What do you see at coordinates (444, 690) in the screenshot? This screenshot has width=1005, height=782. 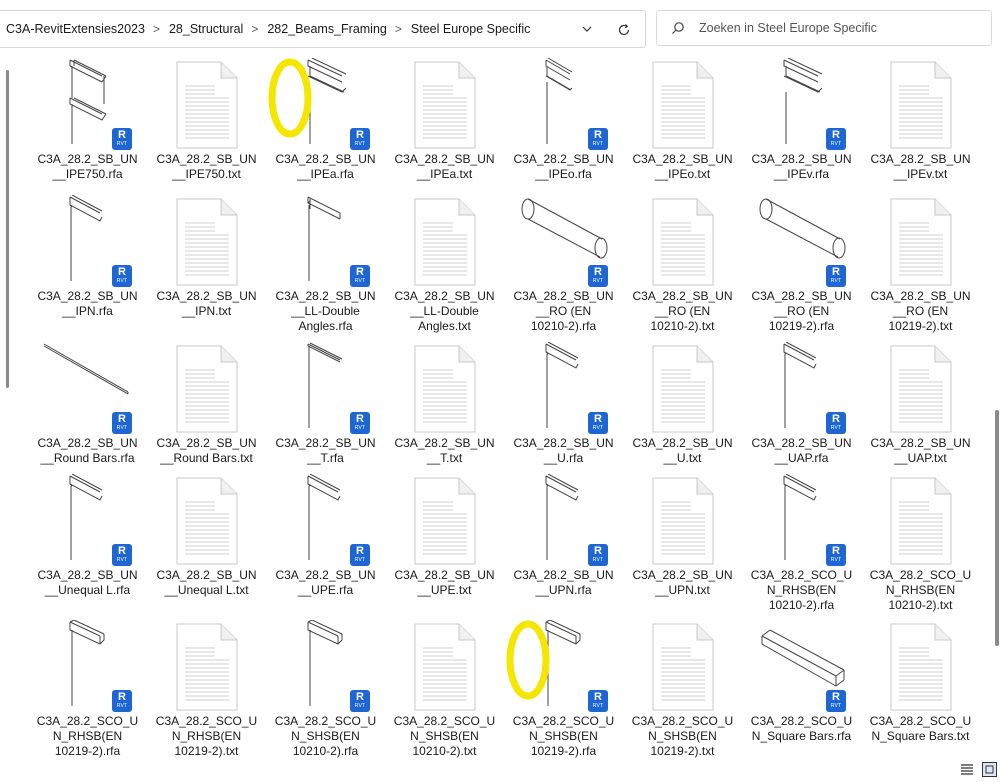 I see `file-item: C3A_28.2_SCO_U N_SHSB(EN 10210-2).txt` at bounding box center [444, 690].